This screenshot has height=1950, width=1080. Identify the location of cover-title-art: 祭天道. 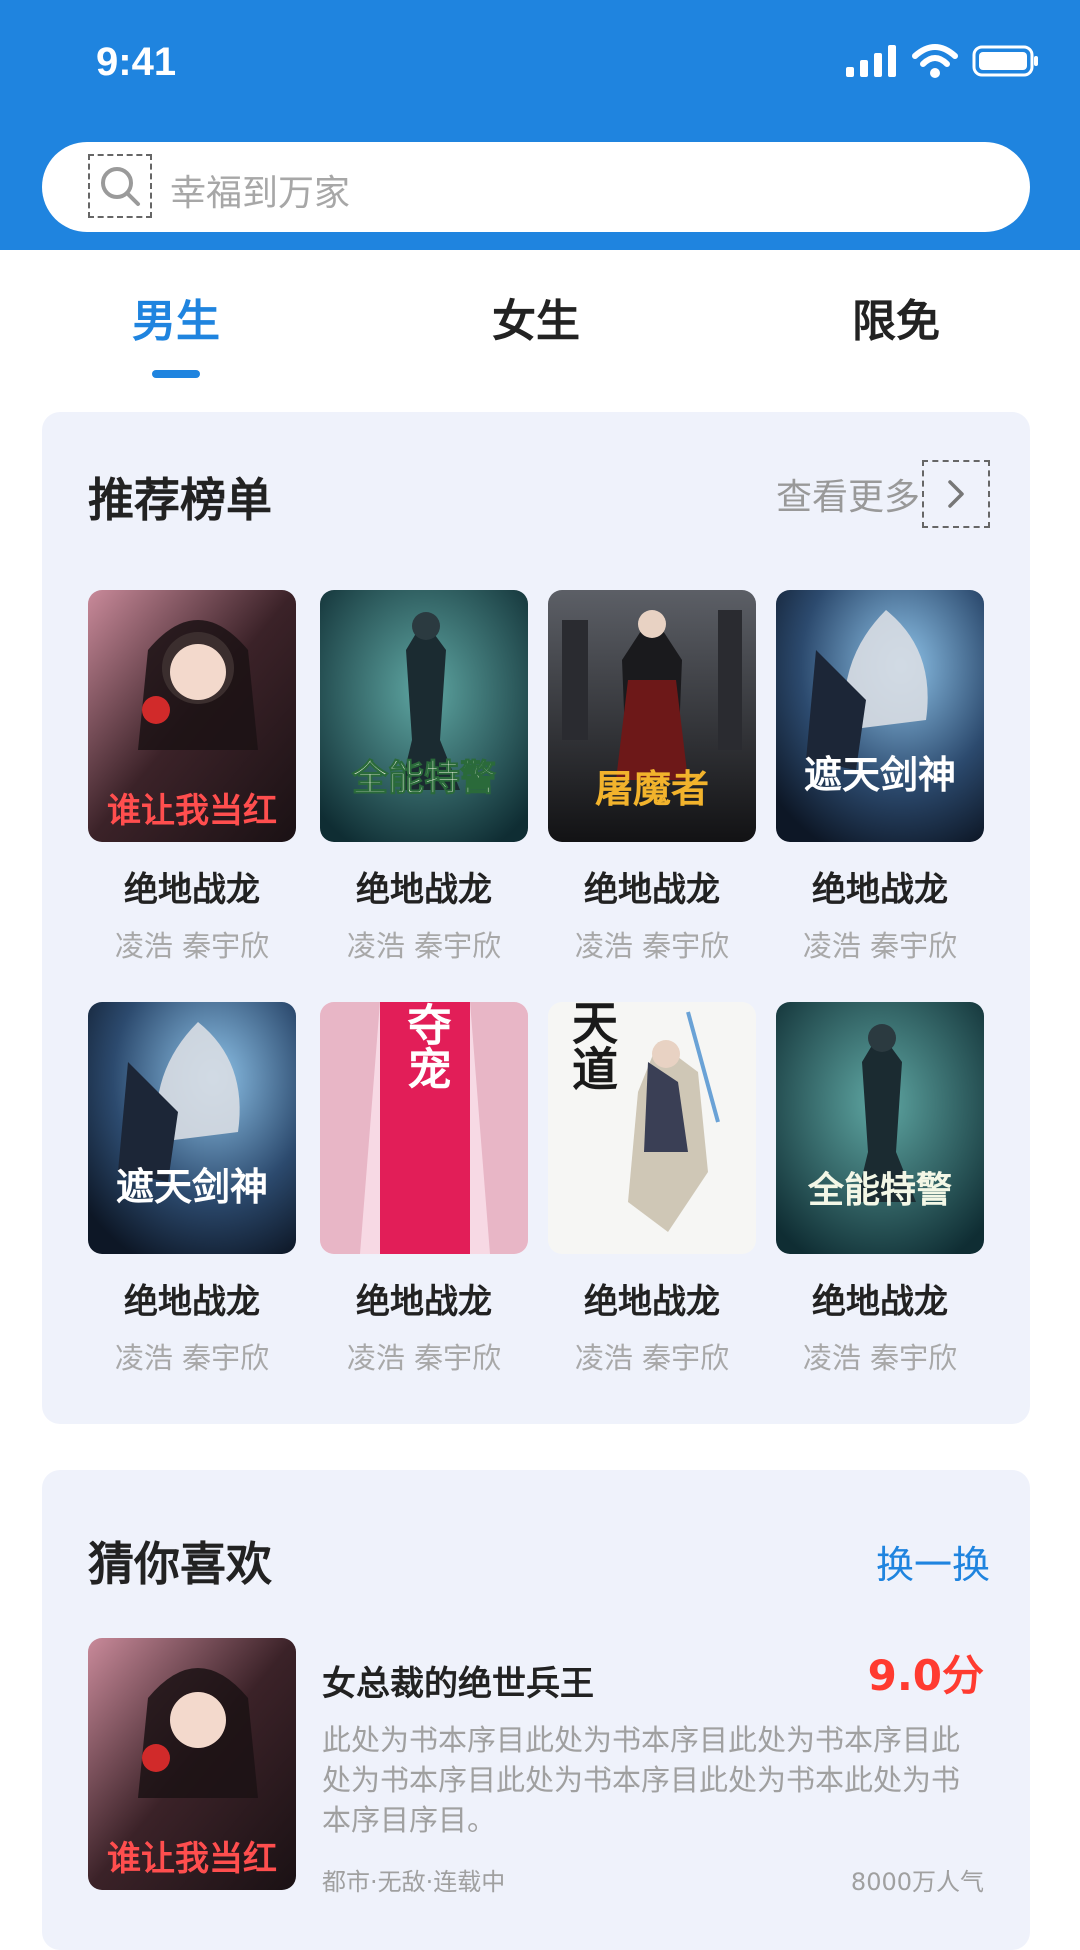
(592, 1046).